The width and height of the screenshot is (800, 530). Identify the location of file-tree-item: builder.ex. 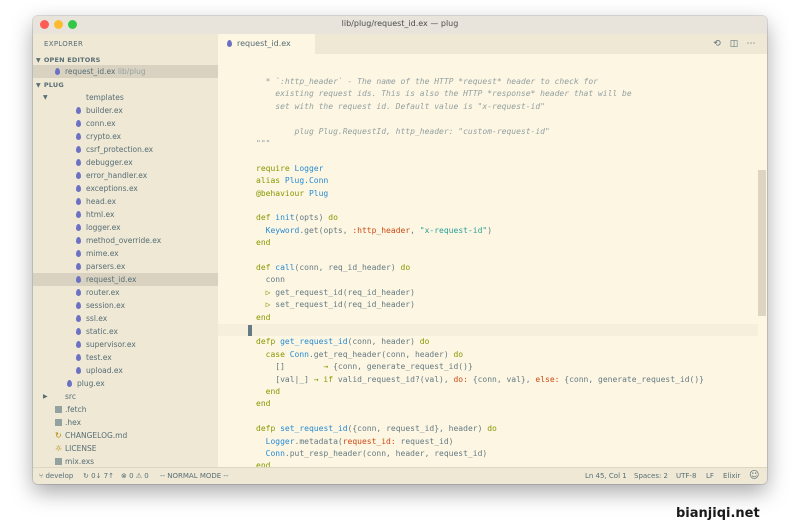
(125, 110).